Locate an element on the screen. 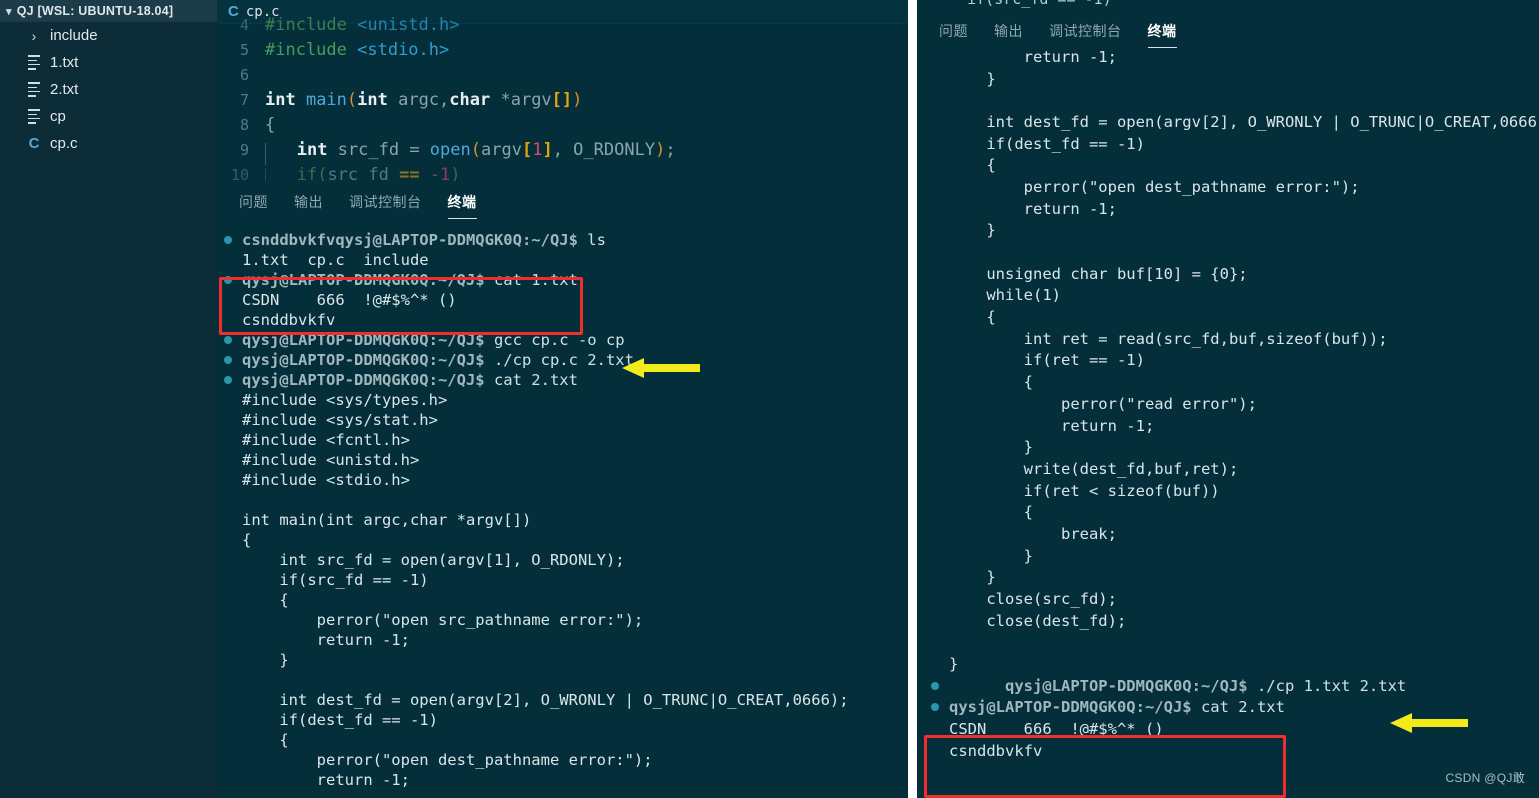 The height and width of the screenshot is (798, 1539). shell-output-text: perror("read error"); is located at coordinates (1103, 403).